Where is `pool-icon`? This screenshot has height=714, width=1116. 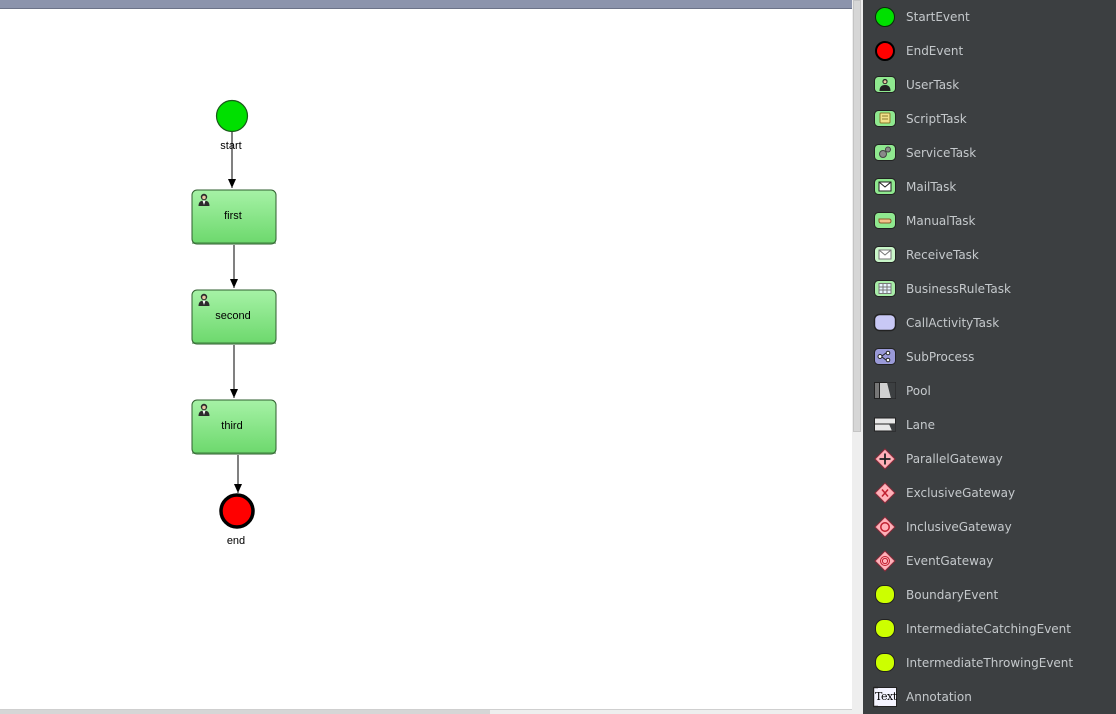 pool-icon is located at coordinates (885, 391).